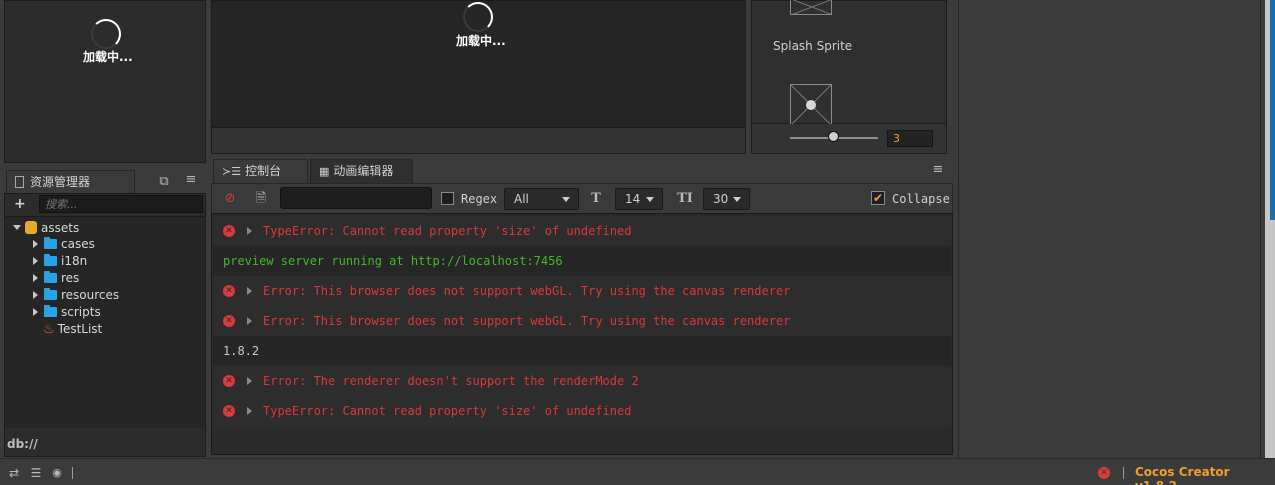 Image resolution: width=1275 pixels, height=485 pixels. I want to click on zoom-slider-handle, so click(833, 136).